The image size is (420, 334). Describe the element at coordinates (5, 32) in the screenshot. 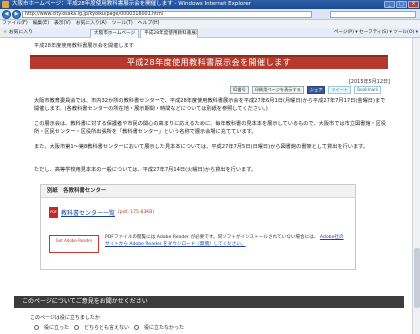

I see `star-icon: ★` at that location.